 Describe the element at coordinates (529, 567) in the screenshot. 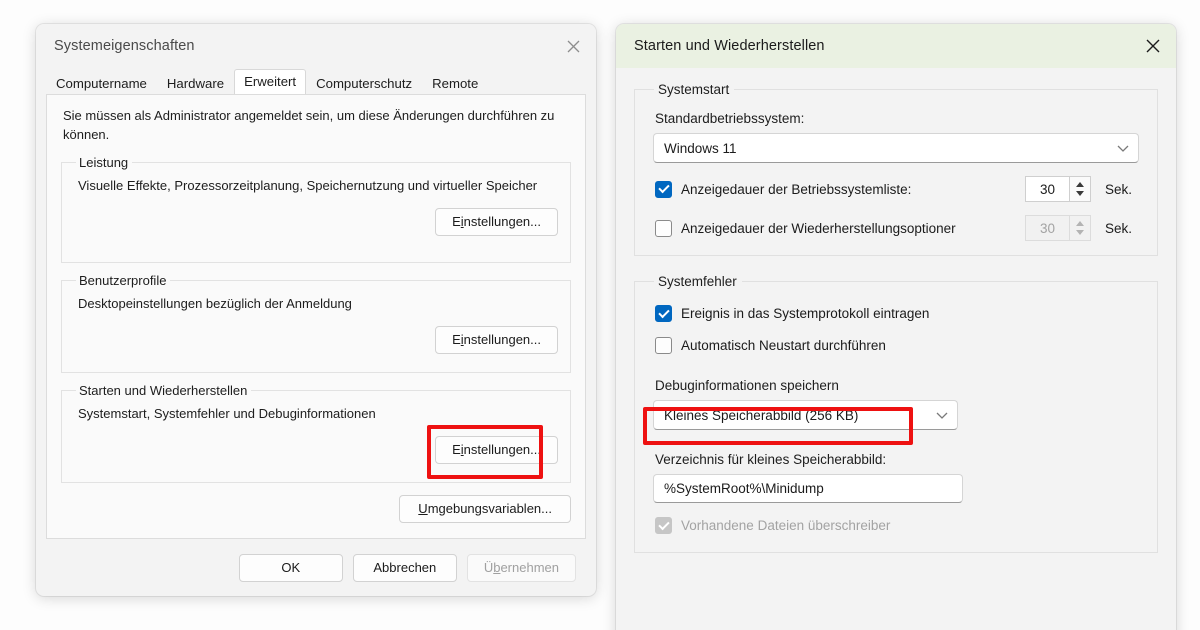

I see `mnemonic-suffix: ernehmen` at that location.